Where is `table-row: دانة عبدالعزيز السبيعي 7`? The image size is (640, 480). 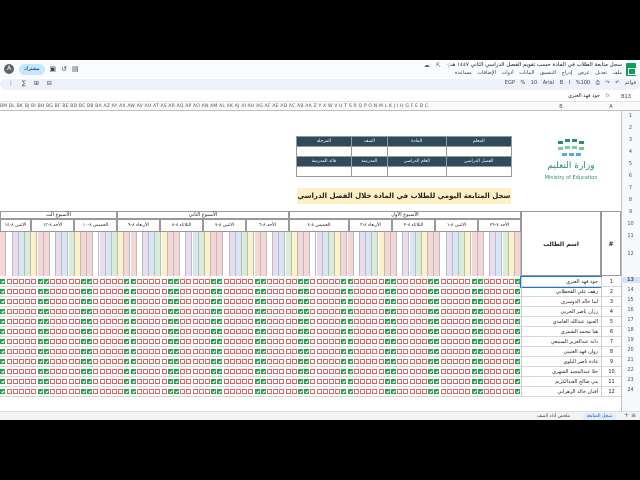 table-row: دانة عبدالعزيز السبيعي 7 is located at coordinates (310, 342).